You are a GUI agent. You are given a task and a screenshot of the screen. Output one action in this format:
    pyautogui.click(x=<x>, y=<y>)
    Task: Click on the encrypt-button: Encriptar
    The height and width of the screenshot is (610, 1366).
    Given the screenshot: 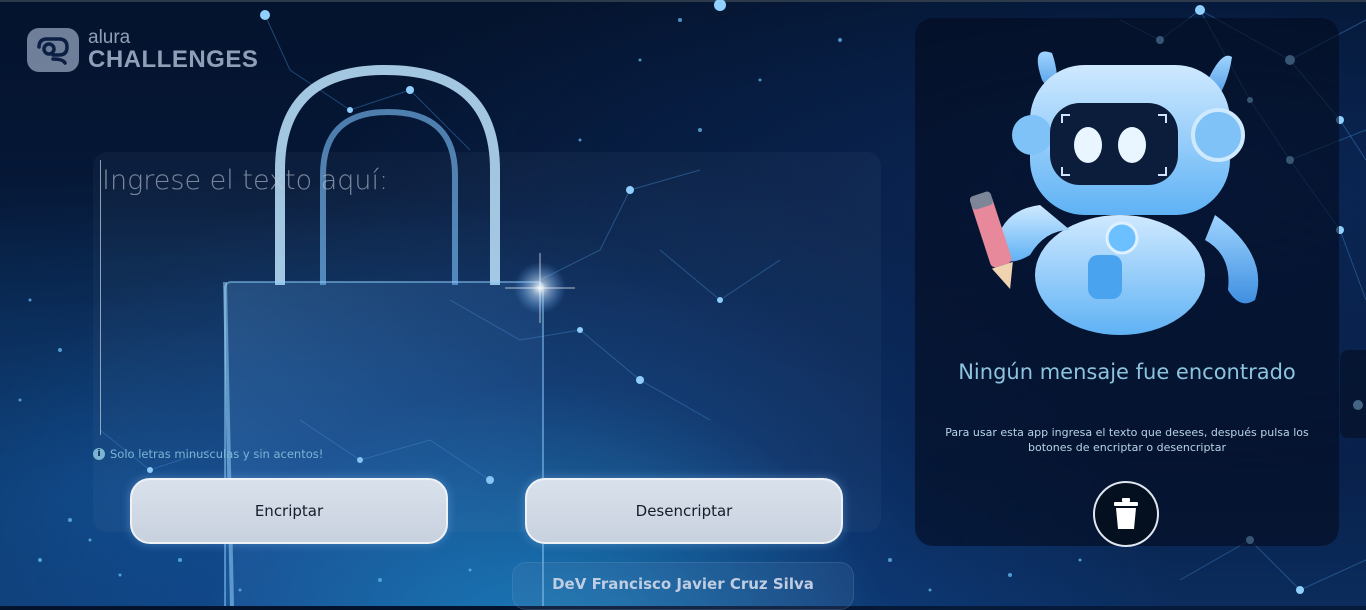 What is the action you would take?
    pyautogui.click(x=289, y=511)
    